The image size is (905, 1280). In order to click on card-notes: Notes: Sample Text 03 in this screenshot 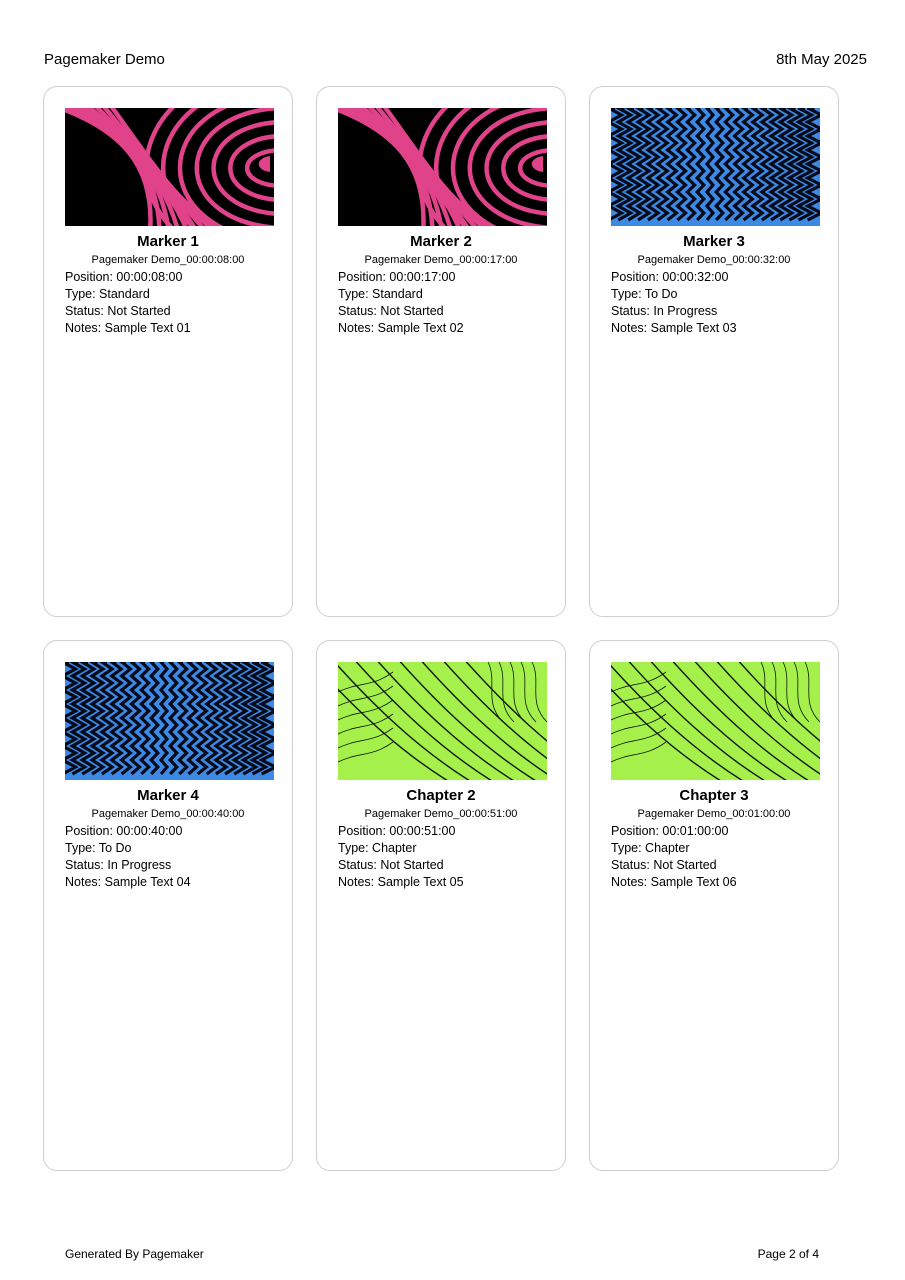, I will do `click(674, 328)`.